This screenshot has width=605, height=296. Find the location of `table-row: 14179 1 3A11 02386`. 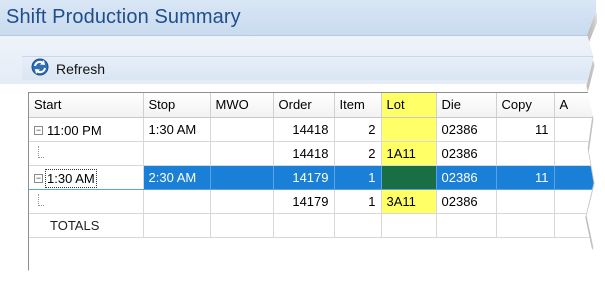

table-row: 14179 1 3A11 02386 is located at coordinates (312, 201).